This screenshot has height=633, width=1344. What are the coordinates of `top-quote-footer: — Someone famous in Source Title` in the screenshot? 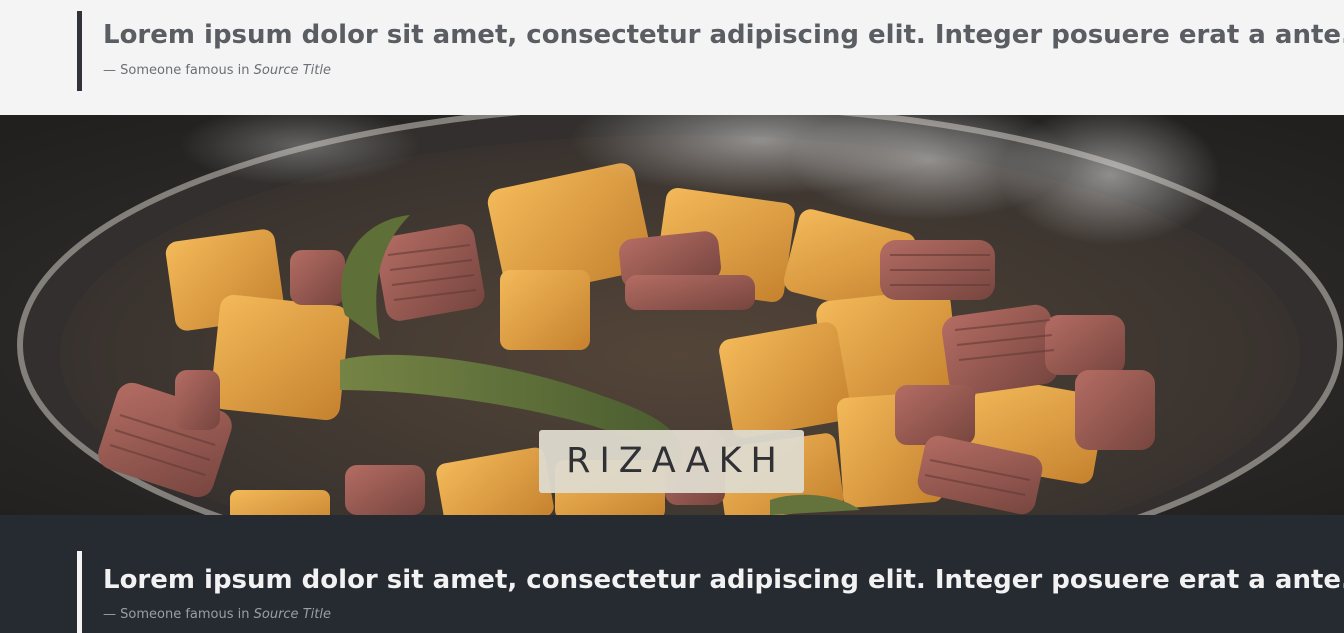 It's located at (723, 71).